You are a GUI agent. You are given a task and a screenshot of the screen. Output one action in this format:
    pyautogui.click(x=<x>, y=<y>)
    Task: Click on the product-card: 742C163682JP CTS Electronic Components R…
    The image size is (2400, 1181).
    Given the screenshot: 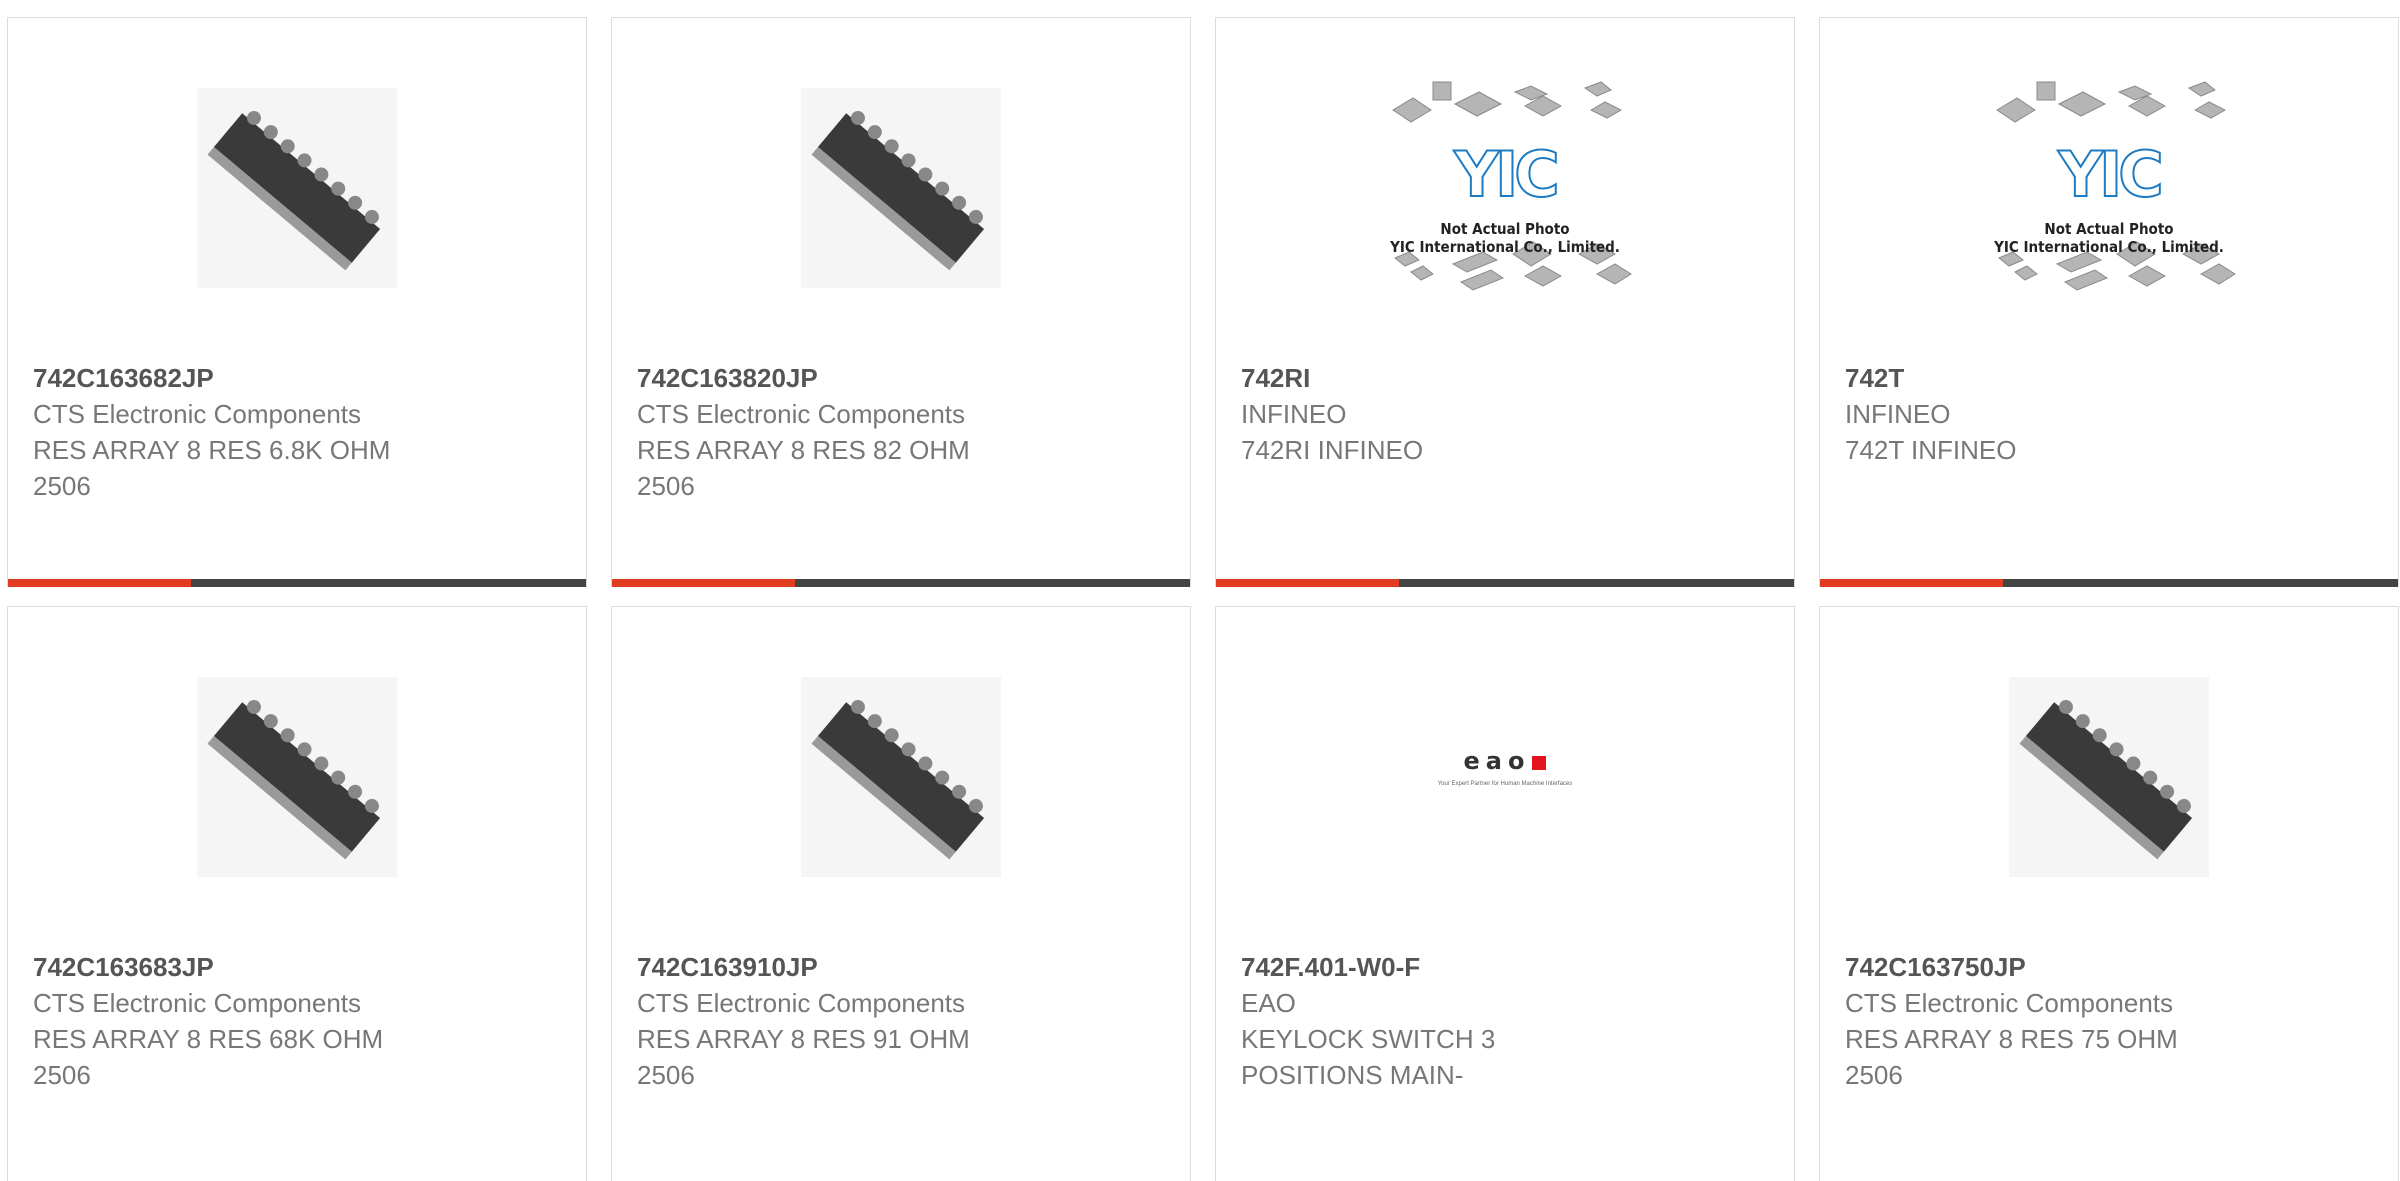 What is the action you would take?
    pyautogui.click(x=297, y=302)
    